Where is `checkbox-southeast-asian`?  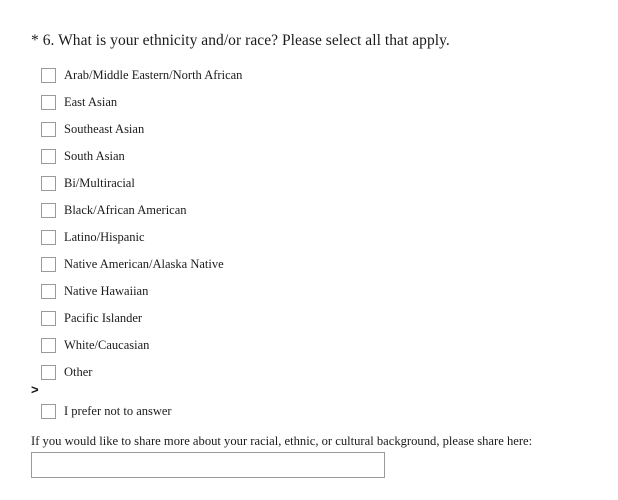 checkbox-southeast-asian is located at coordinates (48, 129).